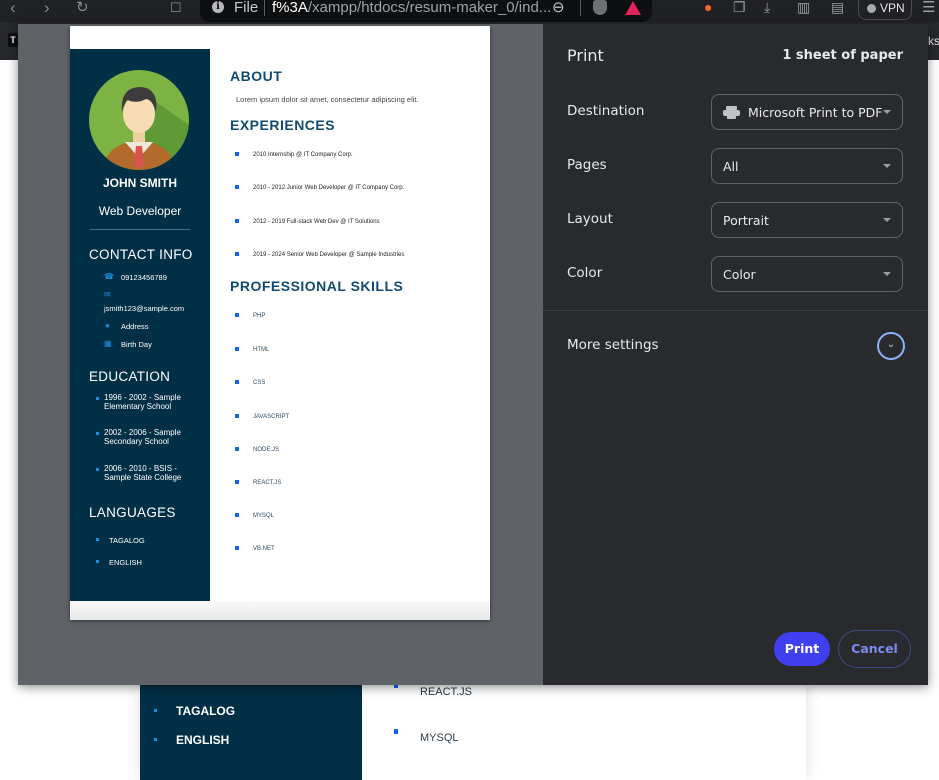 This screenshot has height=780, width=939. Describe the element at coordinates (731, 166) in the screenshot. I see `pages-value: All` at that location.